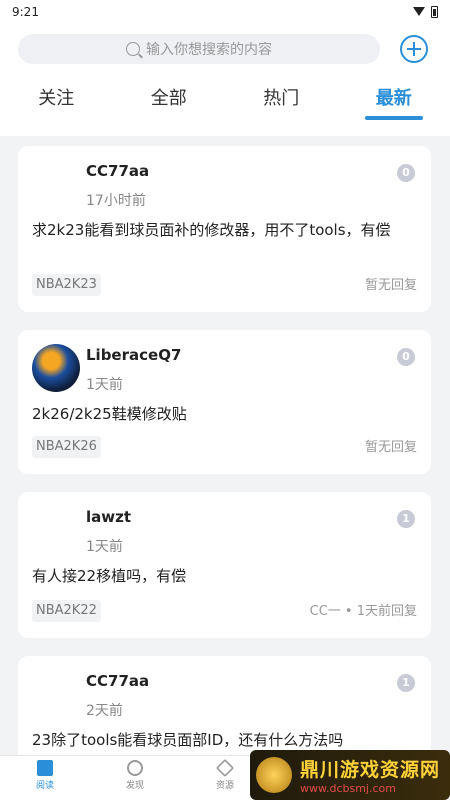 Image resolution: width=450 pixels, height=800 pixels. I want to click on read-icon, so click(45, 768).